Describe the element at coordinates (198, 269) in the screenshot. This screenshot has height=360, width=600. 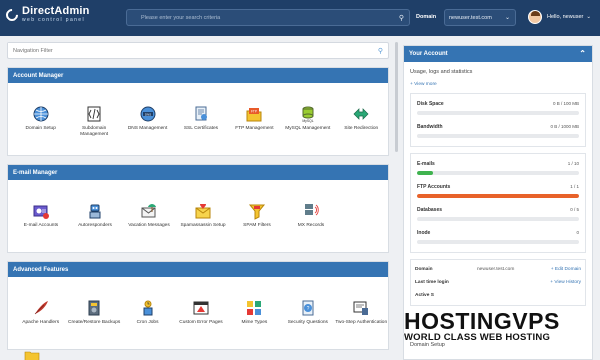
I see `panel-title: Advanced Features` at that location.